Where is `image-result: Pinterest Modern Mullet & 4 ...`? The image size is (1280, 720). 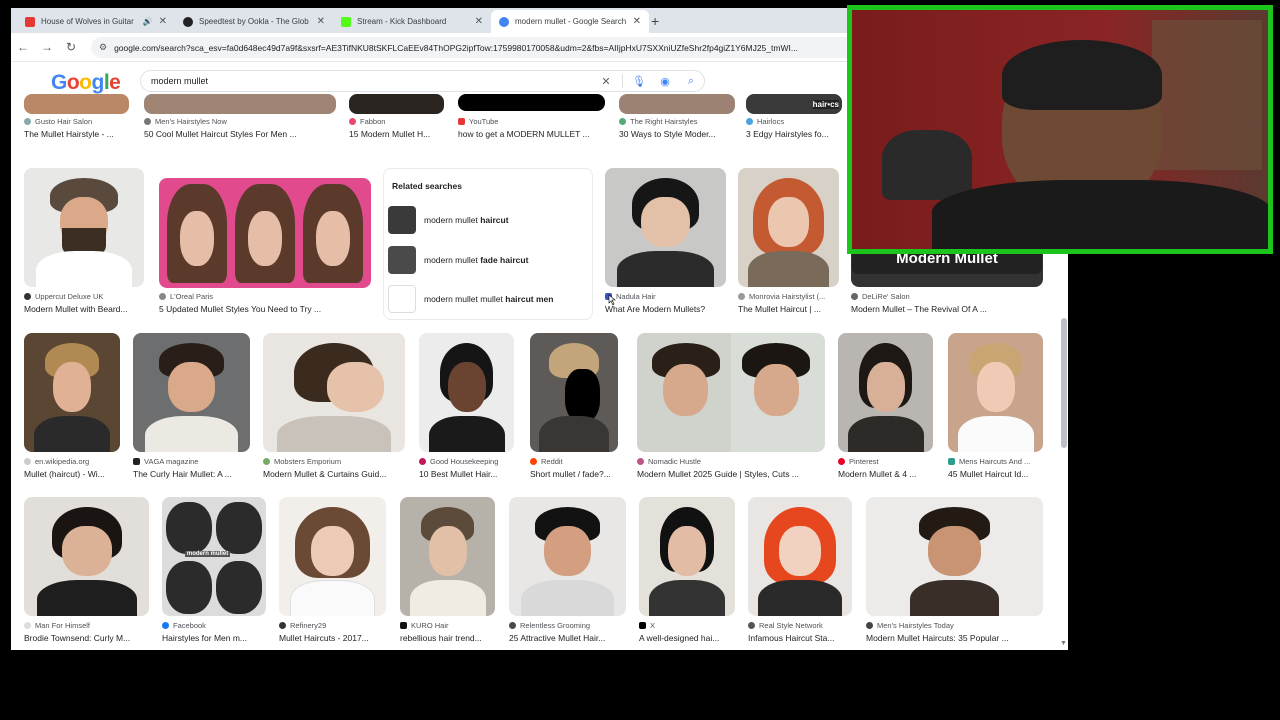
image-result: Pinterest Modern Mullet & 4 ... is located at coordinates (885, 408).